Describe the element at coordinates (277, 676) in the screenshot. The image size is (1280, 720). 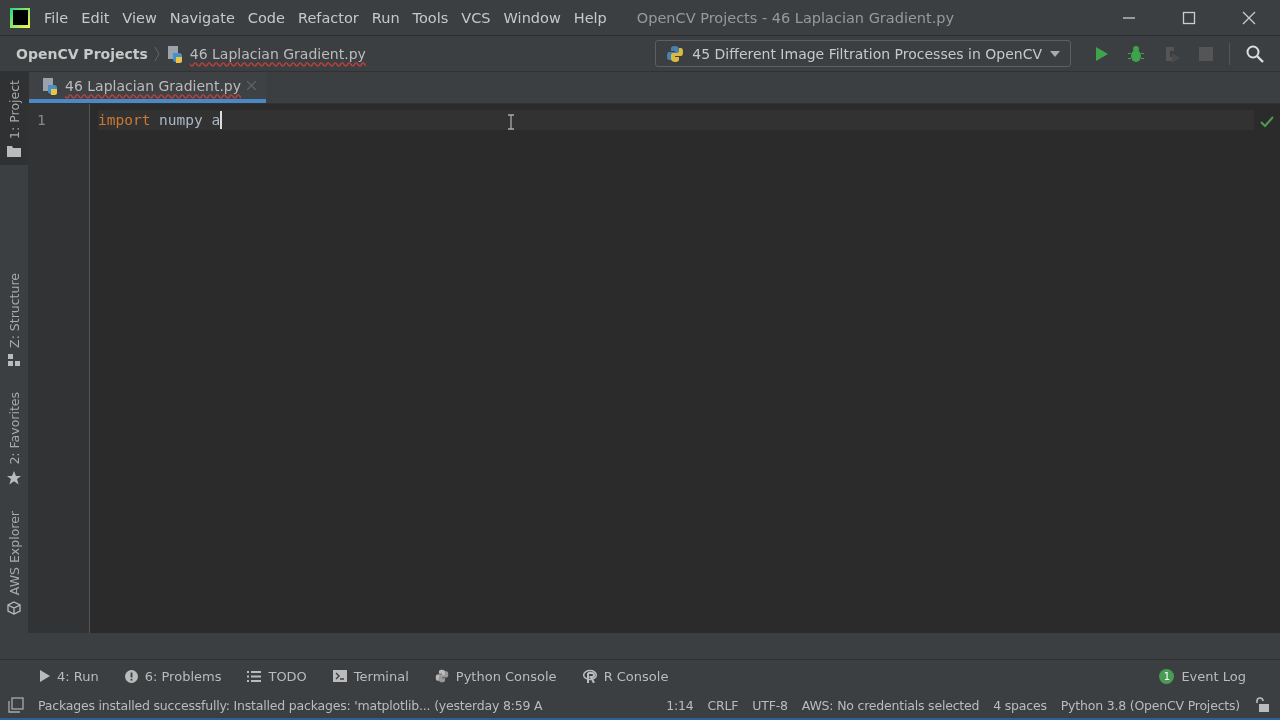
I see `tool-window-tab: TODO` at that location.